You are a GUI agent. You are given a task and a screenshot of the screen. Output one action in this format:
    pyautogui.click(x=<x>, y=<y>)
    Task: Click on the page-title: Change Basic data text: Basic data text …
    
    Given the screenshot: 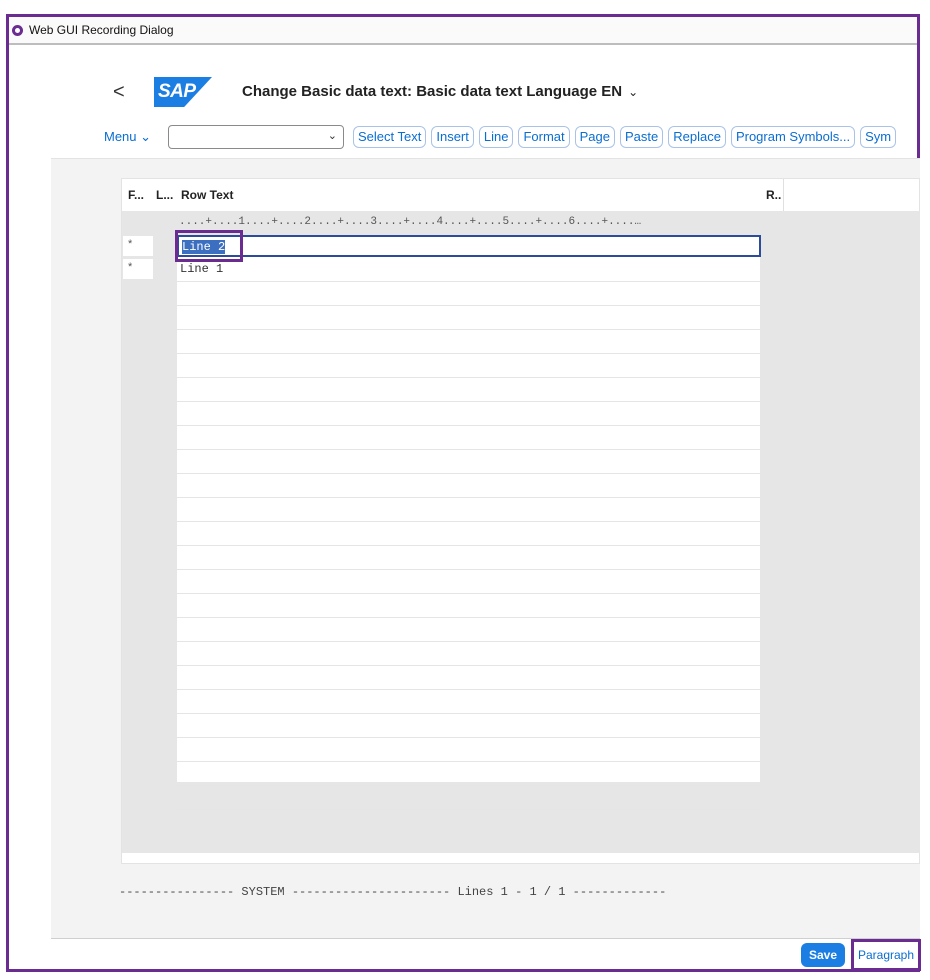 What is the action you would take?
    pyautogui.click(x=440, y=91)
    